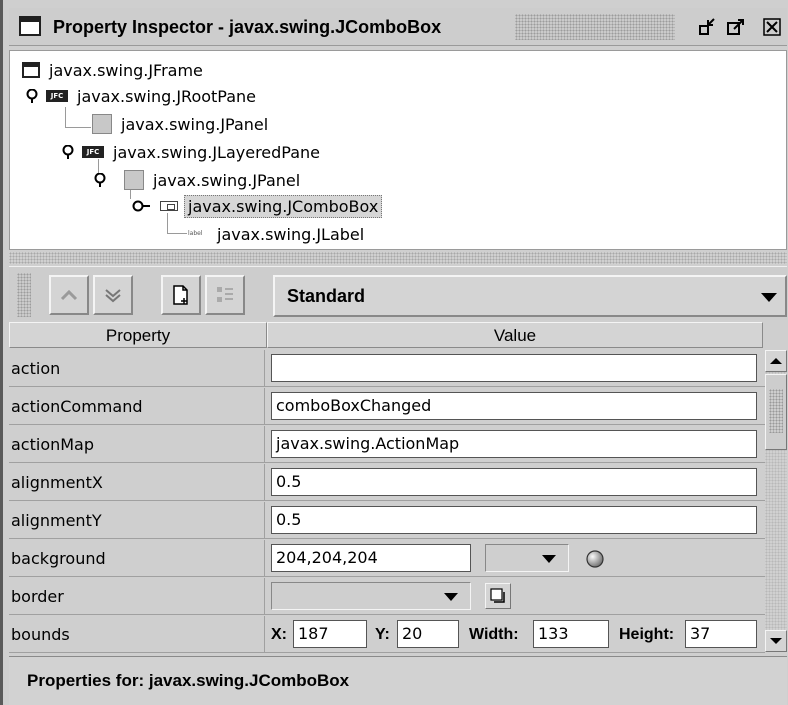 The width and height of the screenshot is (788, 705). What do you see at coordinates (398, 680) in the screenshot?
I see `status-bar: Properties for: javax.swing.JComboBox` at bounding box center [398, 680].